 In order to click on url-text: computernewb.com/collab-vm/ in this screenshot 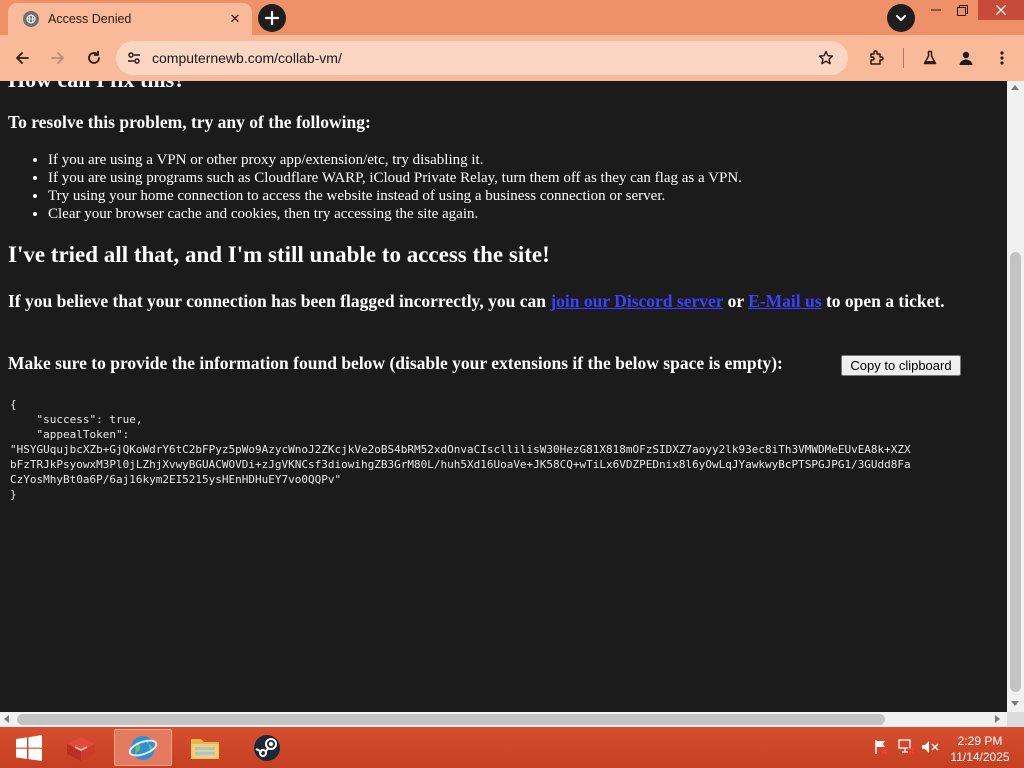, I will do `click(247, 58)`.